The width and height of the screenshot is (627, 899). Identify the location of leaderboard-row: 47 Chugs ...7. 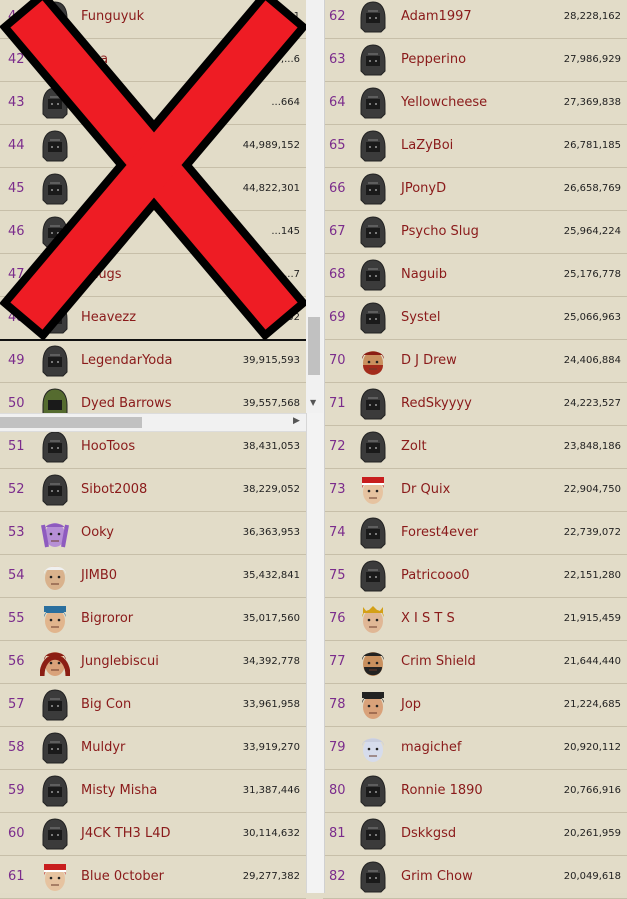
(153, 275).